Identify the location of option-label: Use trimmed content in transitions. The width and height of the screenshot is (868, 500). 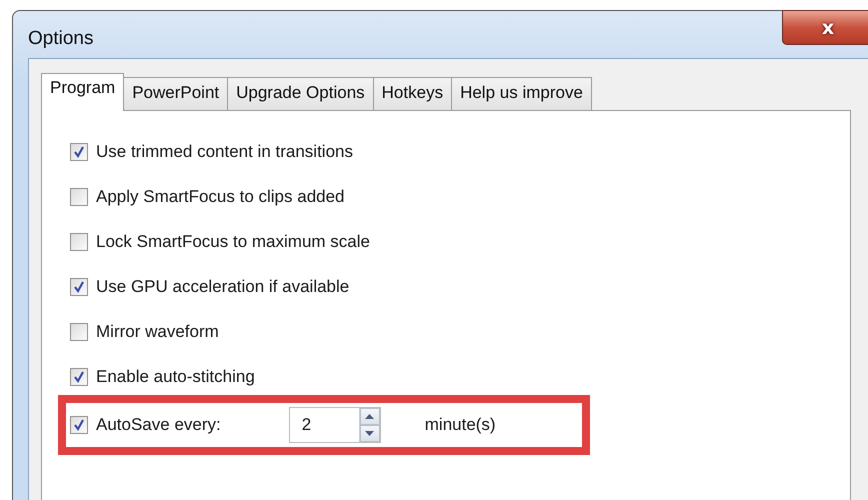
(224, 152).